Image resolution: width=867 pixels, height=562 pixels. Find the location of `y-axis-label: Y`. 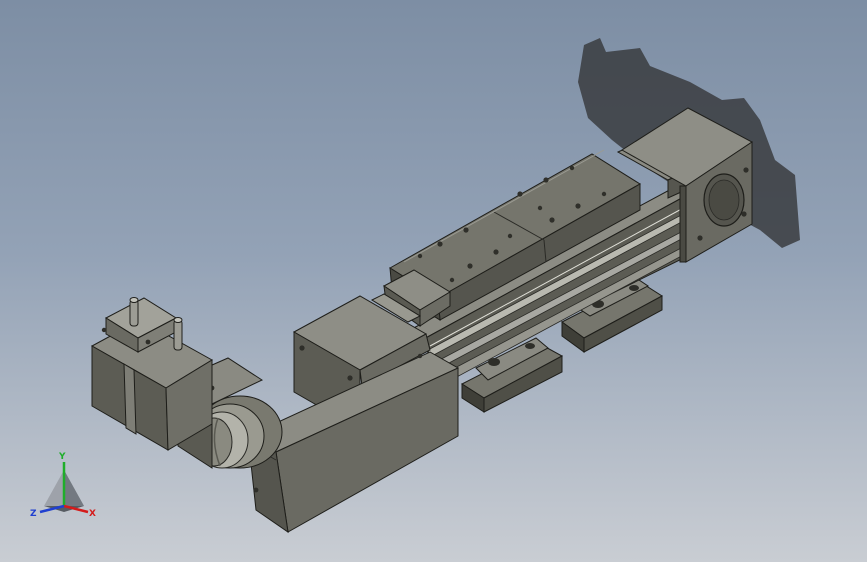

y-axis-label: Y is located at coordinates (62, 457).